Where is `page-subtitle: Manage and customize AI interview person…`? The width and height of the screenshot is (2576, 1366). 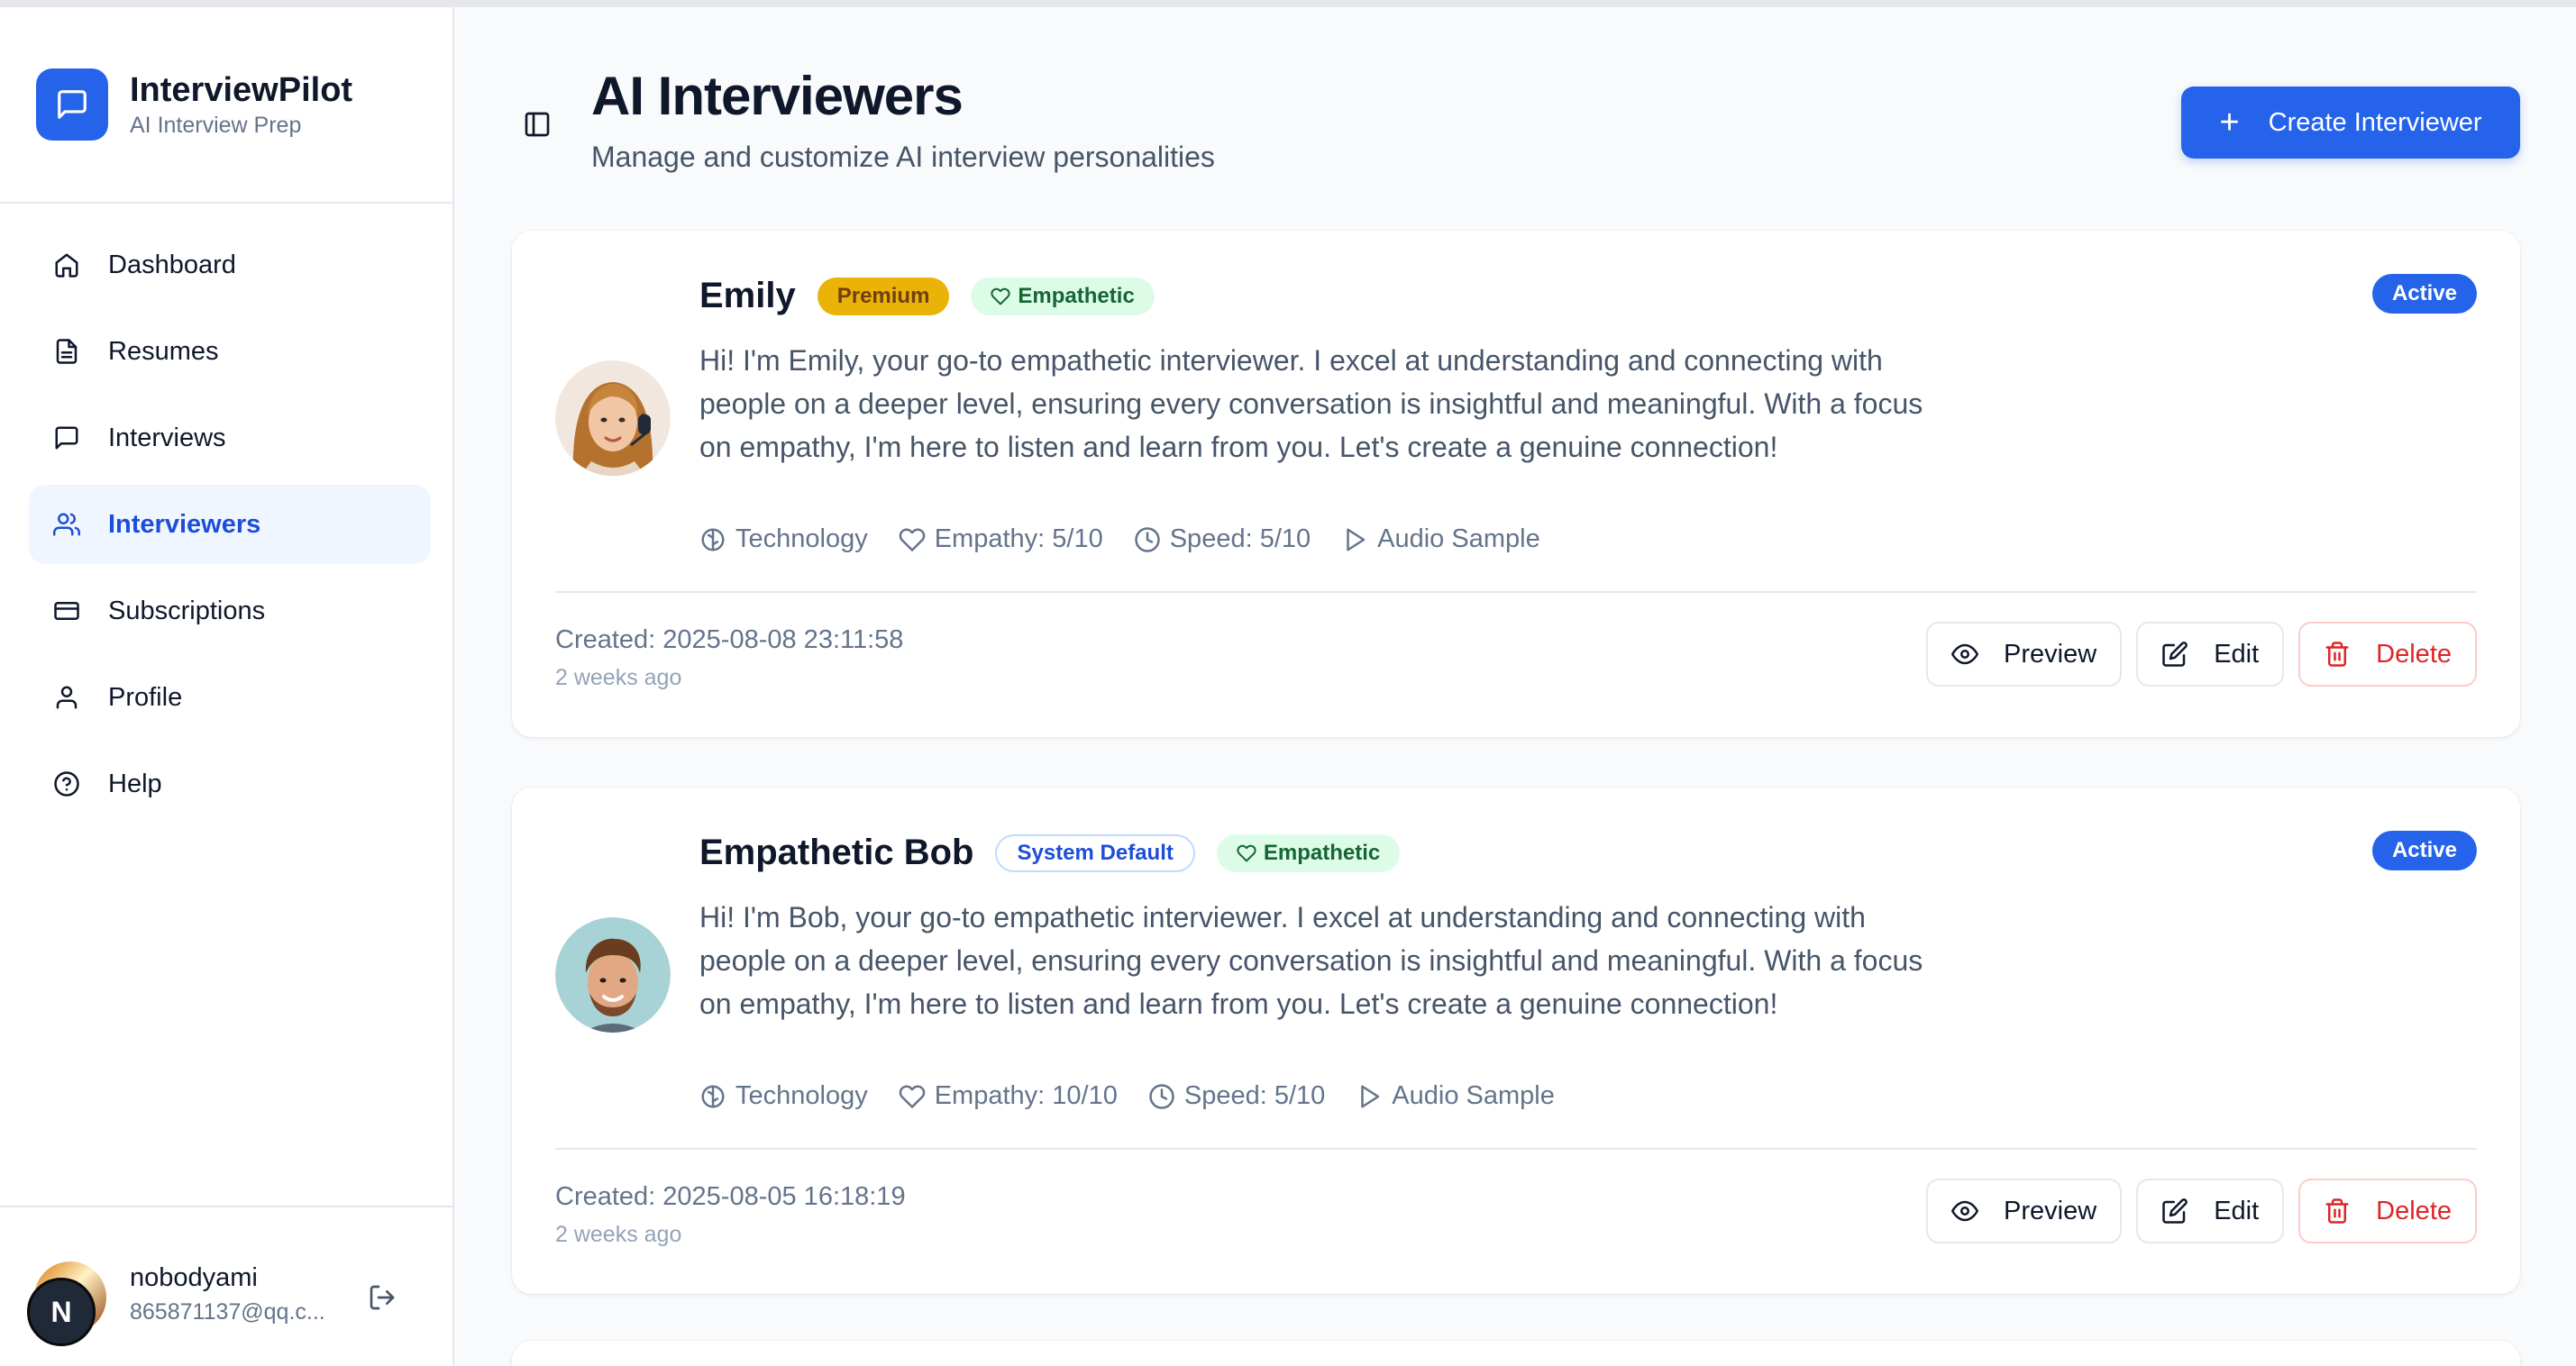 page-subtitle: Manage and customize AI interview person… is located at coordinates (903, 157).